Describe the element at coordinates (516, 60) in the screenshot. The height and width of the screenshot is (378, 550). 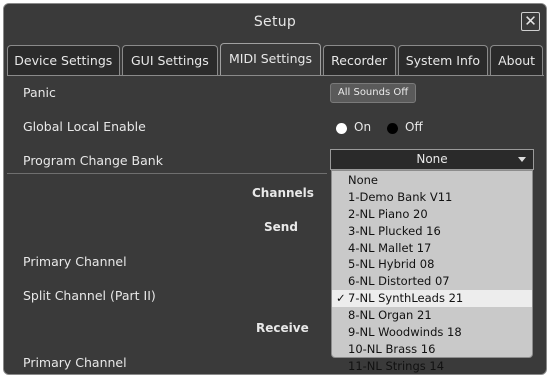
I see `tab-about: About` at that location.